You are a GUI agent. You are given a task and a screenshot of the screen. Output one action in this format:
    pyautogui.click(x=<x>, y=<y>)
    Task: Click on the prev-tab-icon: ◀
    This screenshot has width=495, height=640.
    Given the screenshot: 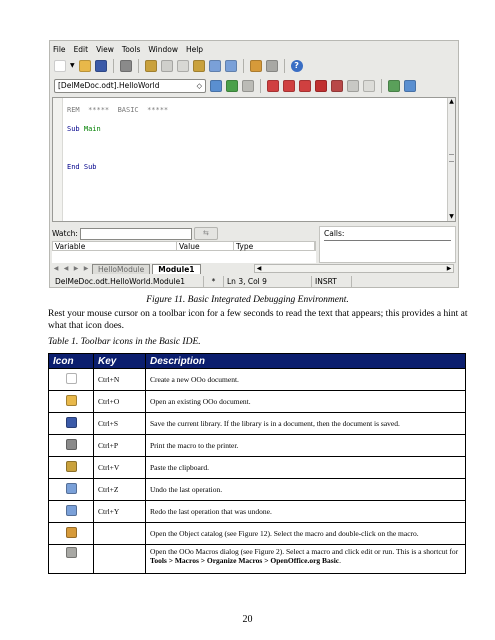 What is the action you would take?
    pyautogui.click(x=66, y=268)
    